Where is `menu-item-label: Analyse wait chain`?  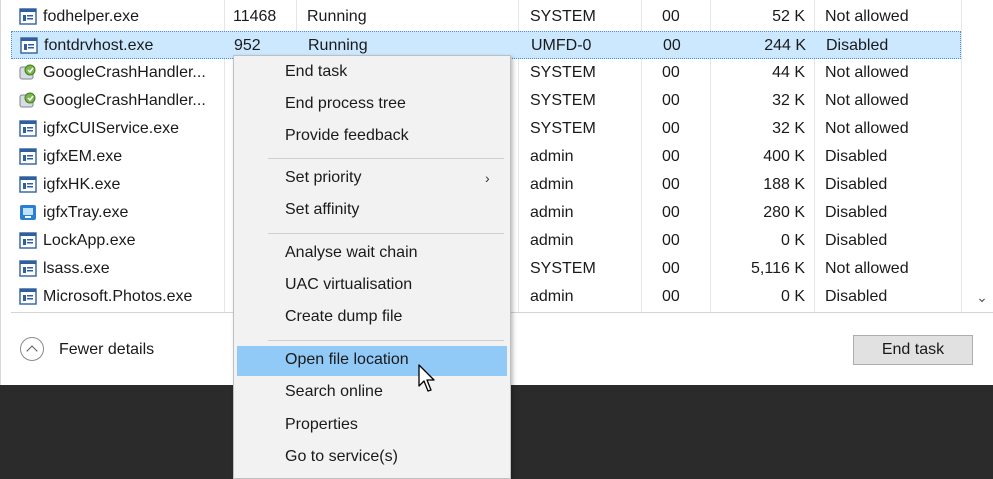
menu-item-label: Analyse wait chain is located at coordinates (351, 252).